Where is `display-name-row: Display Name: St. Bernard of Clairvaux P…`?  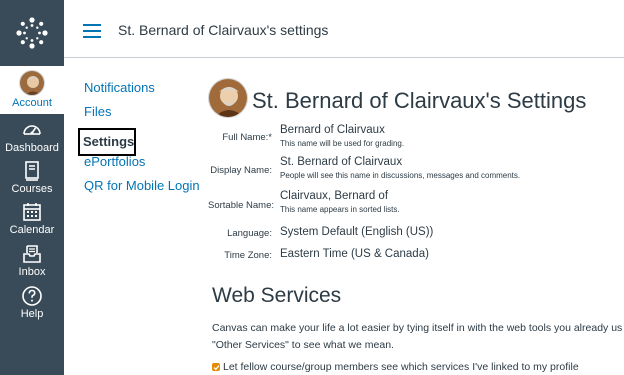 display-name-row: Display Name: St. Bernard of Clairvaux P… is located at coordinates (416, 173).